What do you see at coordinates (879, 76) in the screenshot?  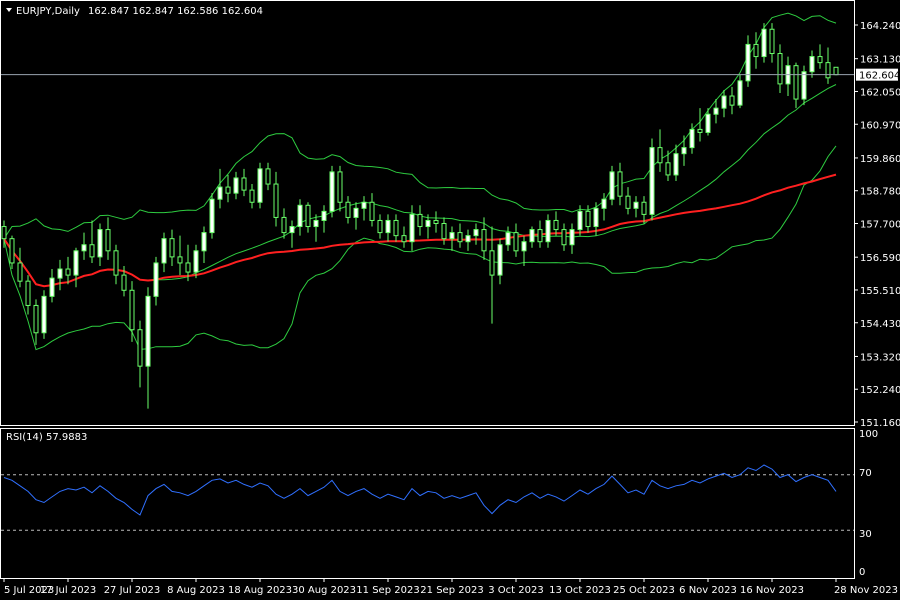 I see `price-tag: 162.604` at bounding box center [879, 76].